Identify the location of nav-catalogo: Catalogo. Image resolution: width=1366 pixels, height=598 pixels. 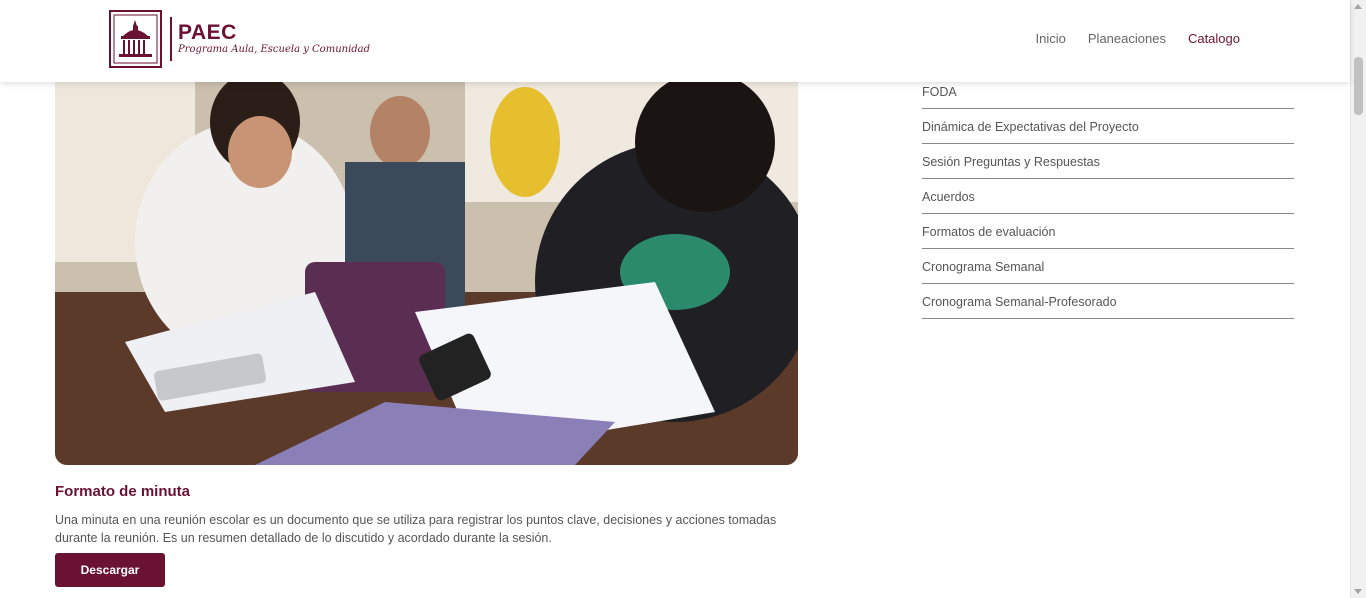
(1214, 38).